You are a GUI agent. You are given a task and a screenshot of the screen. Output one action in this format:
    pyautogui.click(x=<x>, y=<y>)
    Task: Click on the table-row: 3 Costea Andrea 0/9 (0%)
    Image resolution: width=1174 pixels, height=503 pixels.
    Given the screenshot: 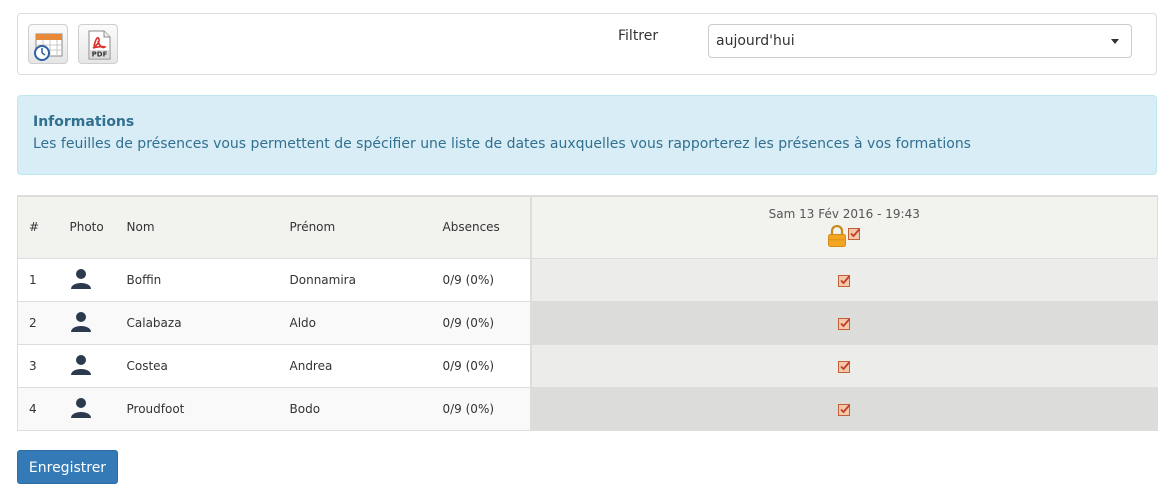 What is the action you would take?
    pyautogui.click(x=587, y=366)
    